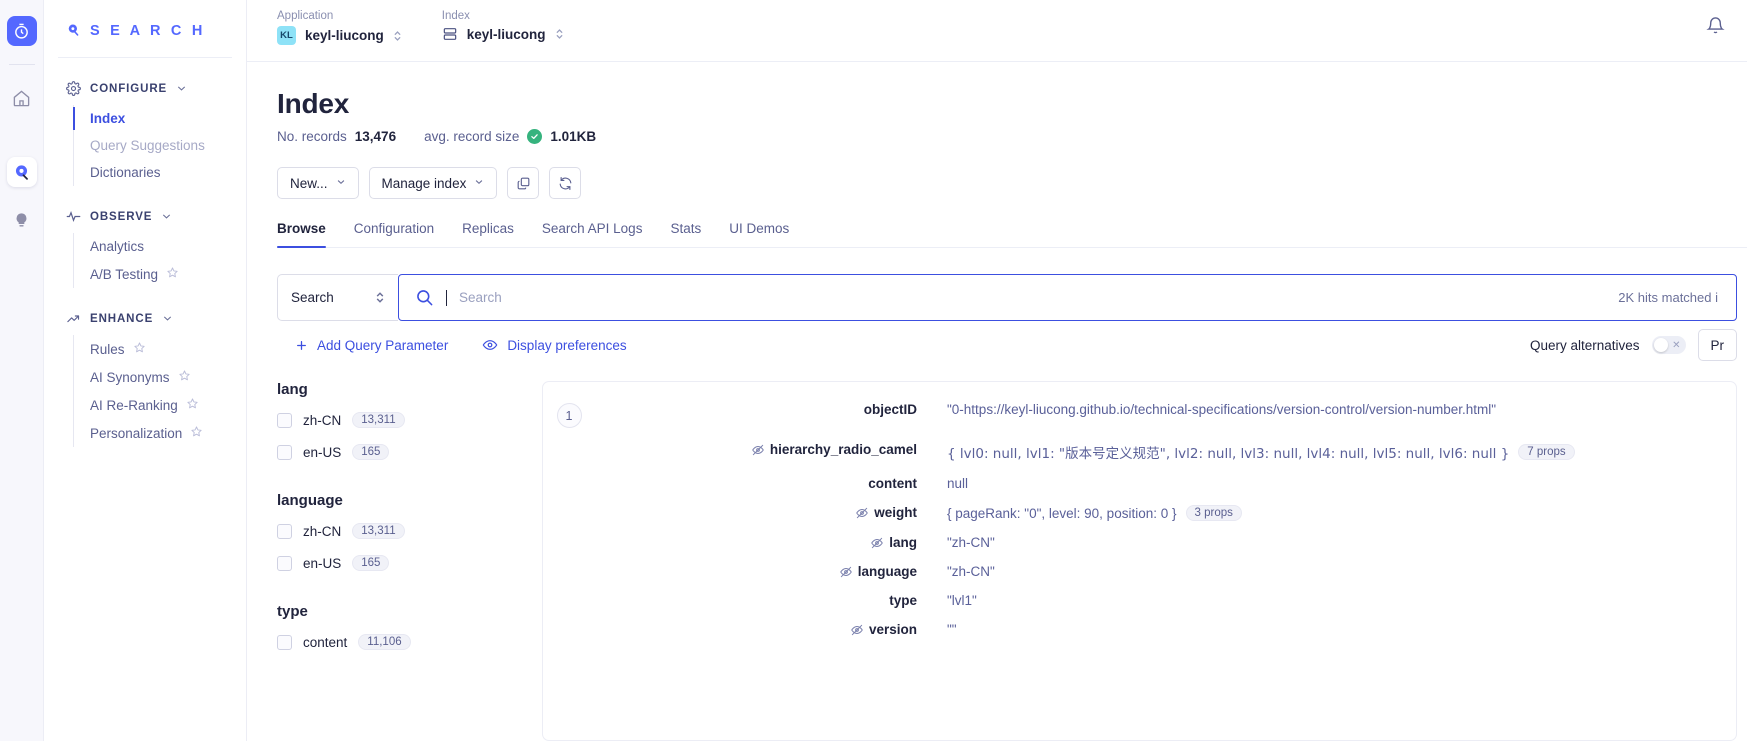 This screenshot has width=1747, height=741. Describe the element at coordinates (134, 405) in the screenshot. I see `sidebar-item-label: AI Re-Ranking` at that location.